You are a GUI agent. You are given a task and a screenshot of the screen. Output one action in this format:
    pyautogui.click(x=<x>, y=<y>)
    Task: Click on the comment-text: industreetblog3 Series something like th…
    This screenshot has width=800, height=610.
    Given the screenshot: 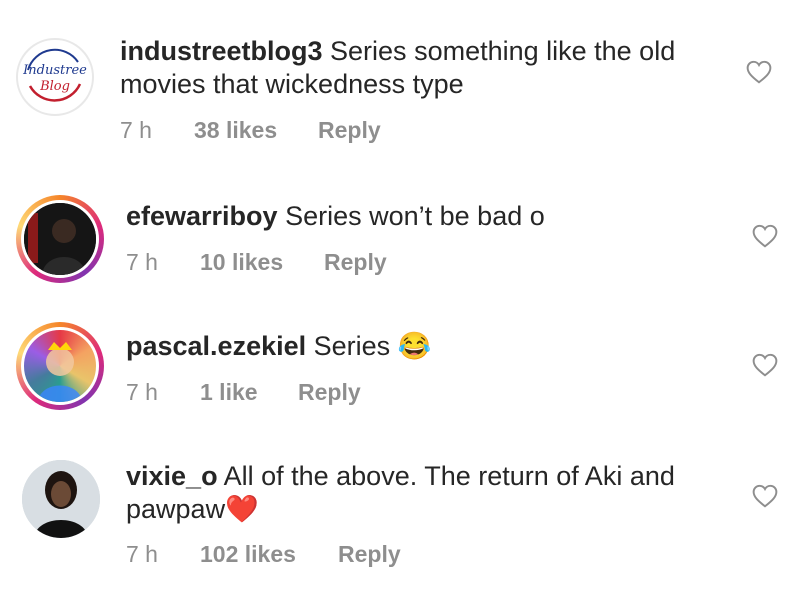 What is the action you would take?
    pyautogui.click(x=420, y=68)
    